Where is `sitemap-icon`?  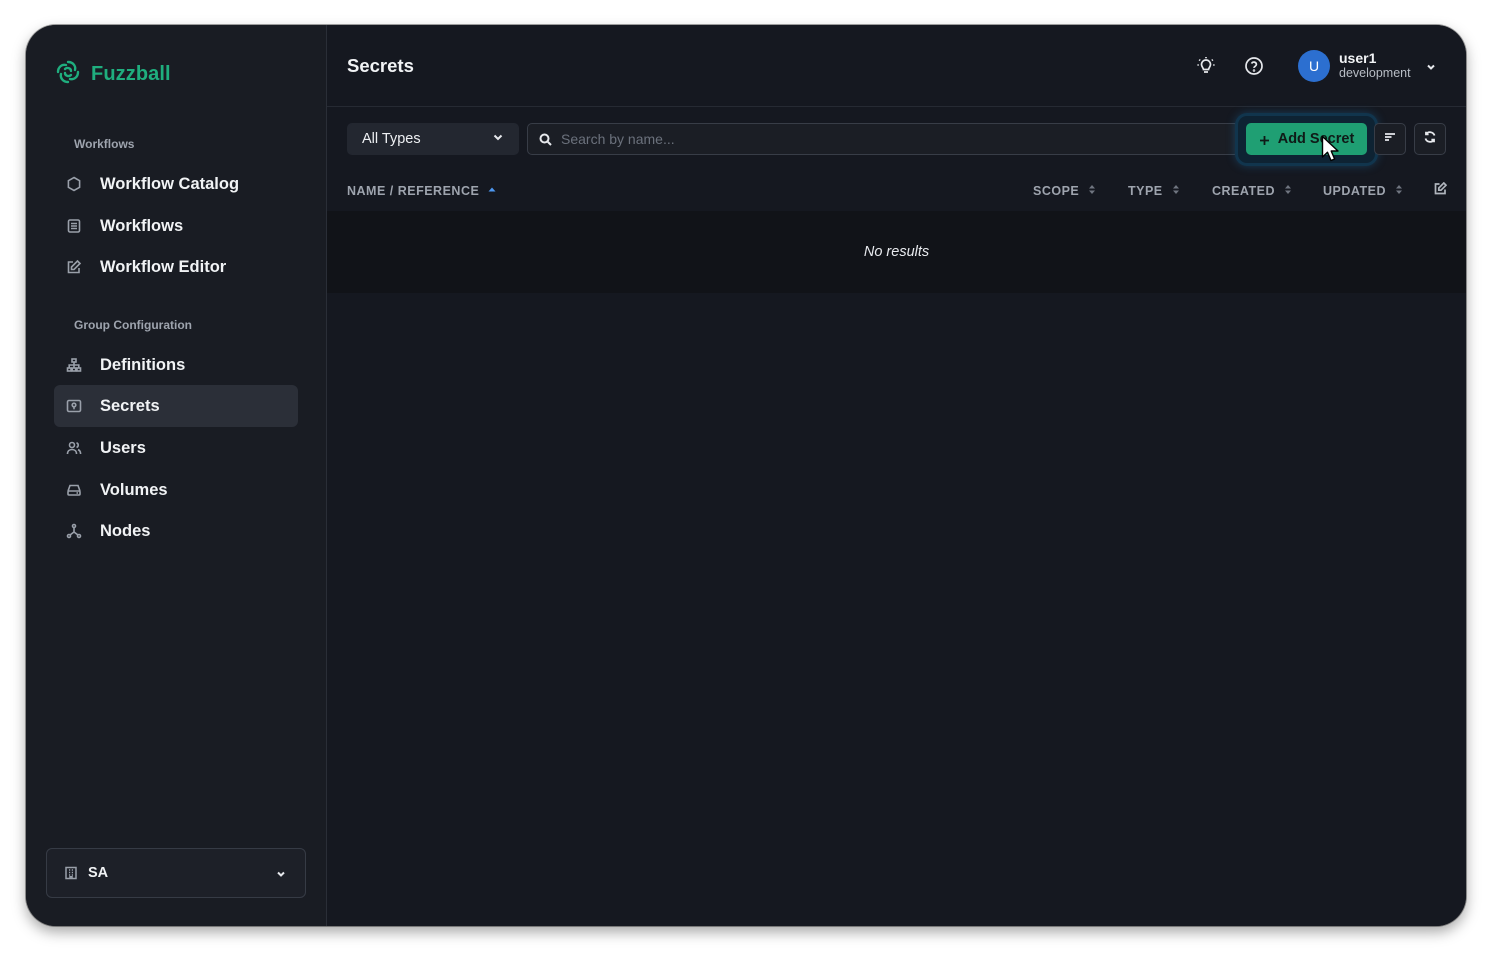 sitemap-icon is located at coordinates (74, 365).